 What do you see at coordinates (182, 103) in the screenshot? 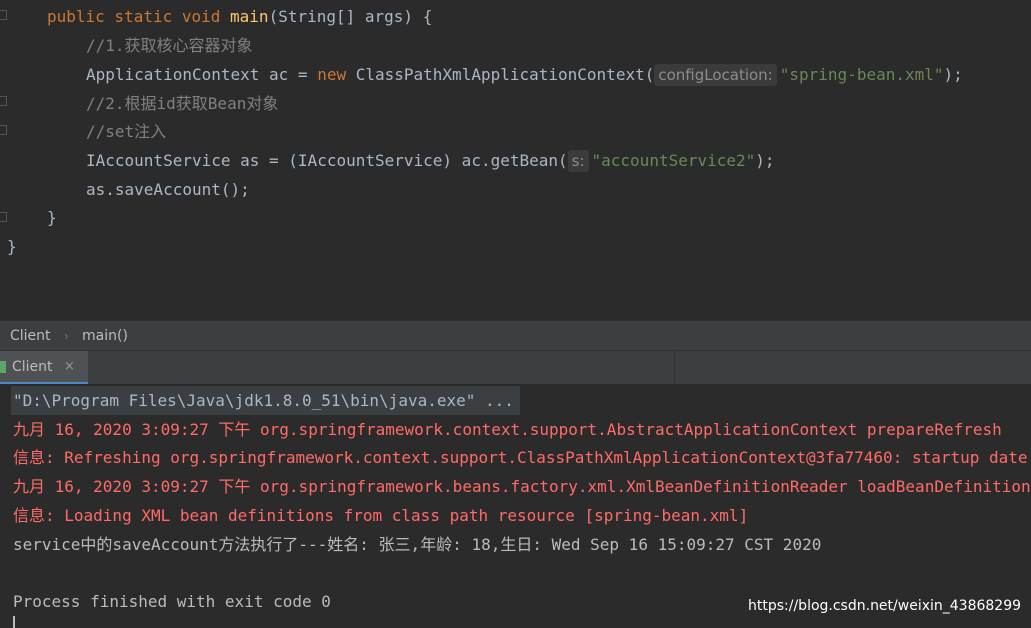
I see `code-comment: //2.根据id获取Bean对象` at bounding box center [182, 103].